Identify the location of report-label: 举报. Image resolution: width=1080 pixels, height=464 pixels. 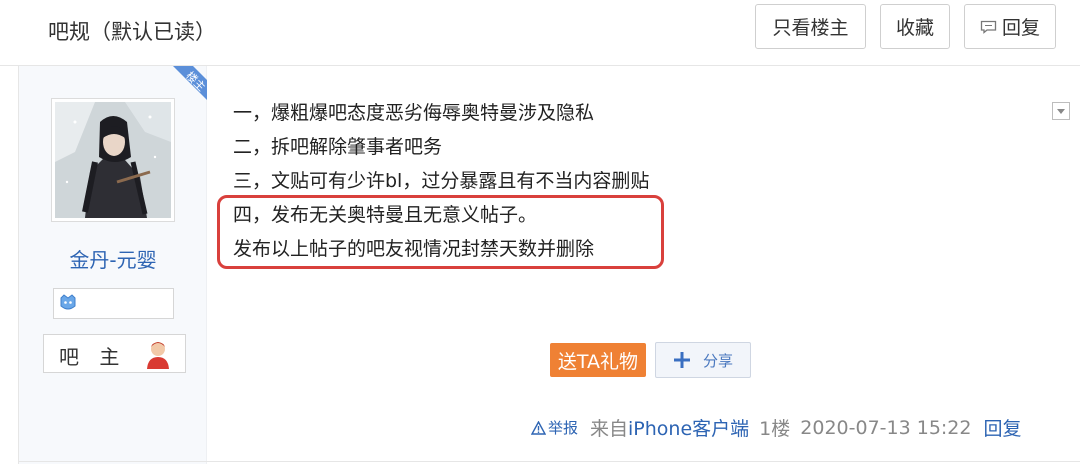
(563, 428).